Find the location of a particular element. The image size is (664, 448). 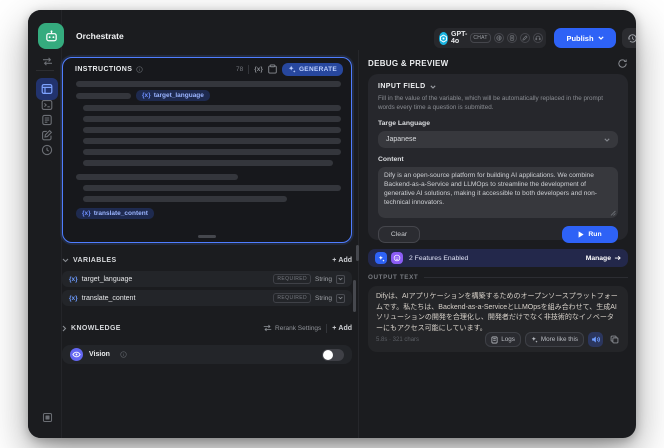

rerank-settings-button: Rerank Settings is located at coordinates (292, 328).